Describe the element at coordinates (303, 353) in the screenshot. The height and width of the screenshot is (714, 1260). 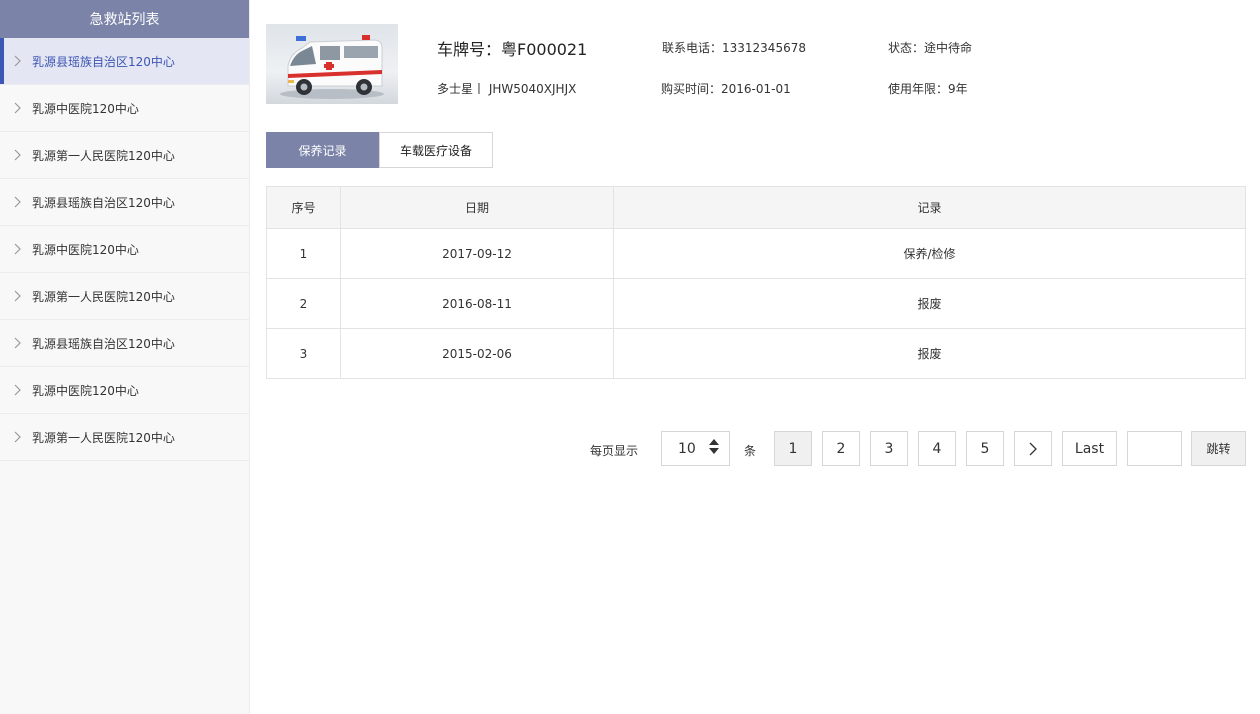
I see `cell-index: 3` at that location.